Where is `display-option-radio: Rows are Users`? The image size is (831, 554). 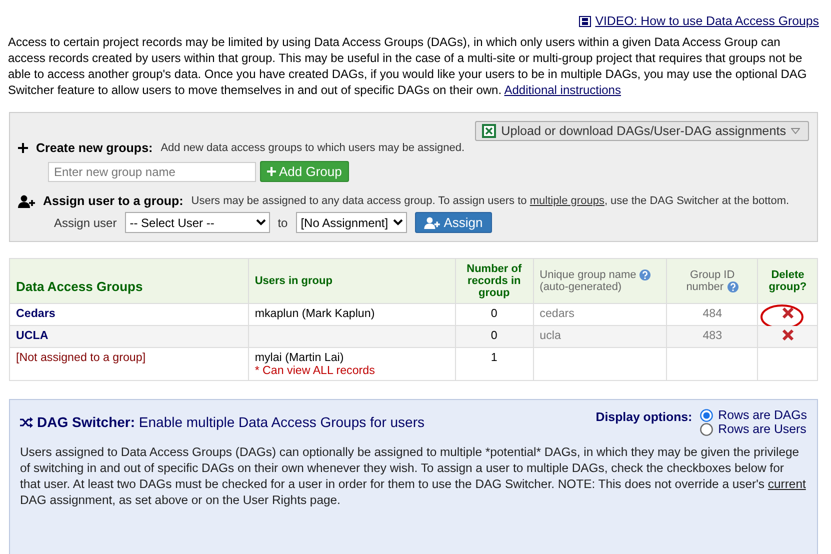
display-option-radio: Rows are Users is located at coordinates (753, 429).